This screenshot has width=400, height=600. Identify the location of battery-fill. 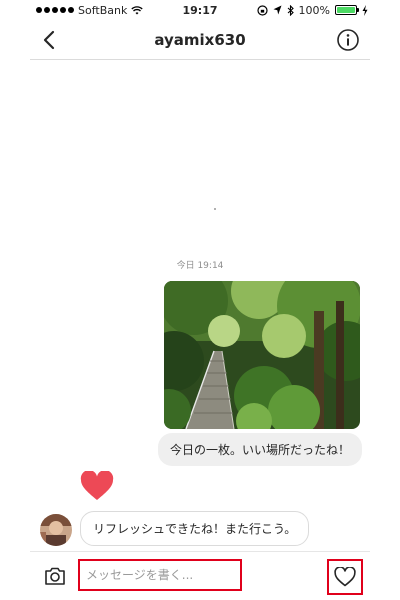
(346, 10).